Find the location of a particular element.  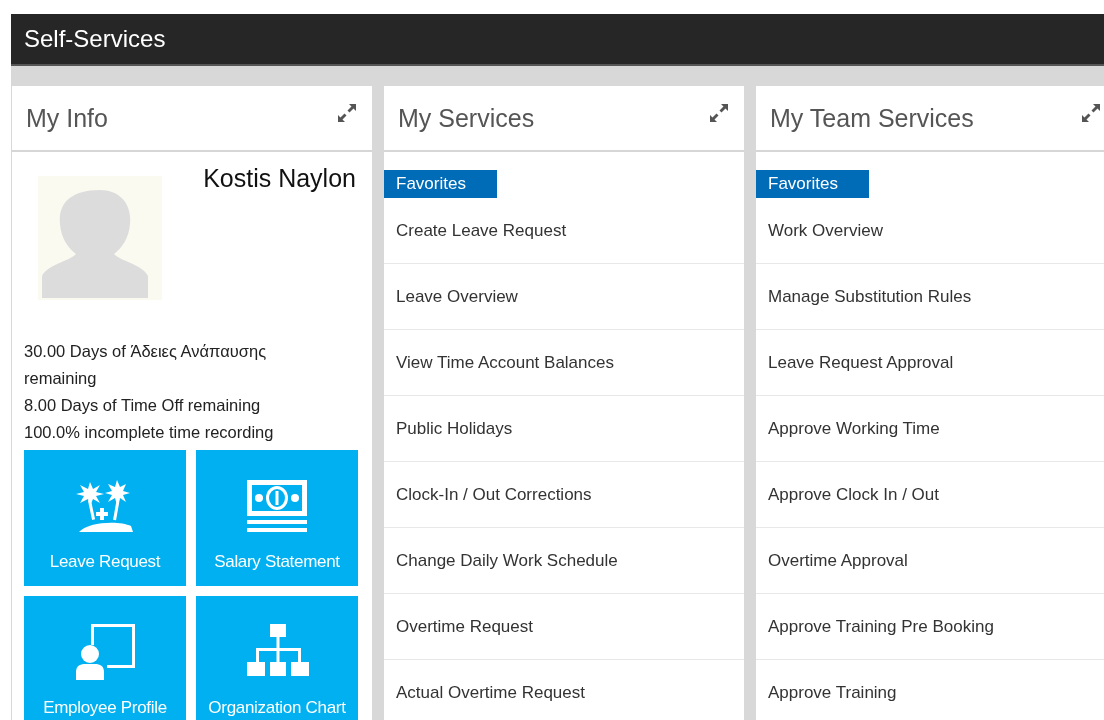

service-link: View Time Account Balances is located at coordinates (564, 363).